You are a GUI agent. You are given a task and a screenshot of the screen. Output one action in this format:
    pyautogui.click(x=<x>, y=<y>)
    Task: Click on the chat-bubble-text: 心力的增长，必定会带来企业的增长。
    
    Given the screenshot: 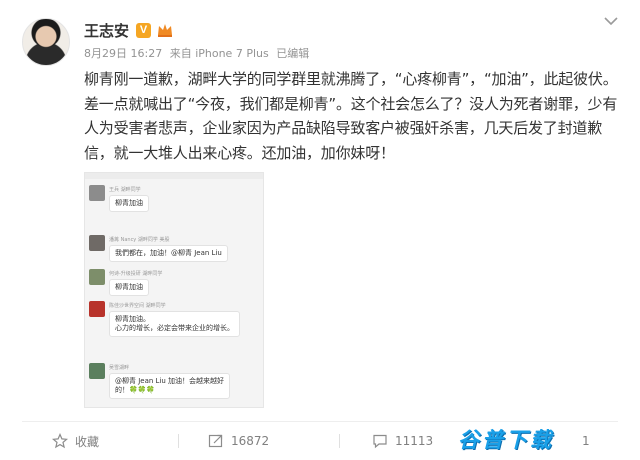 What is the action you would take?
    pyautogui.click(x=174, y=328)
    